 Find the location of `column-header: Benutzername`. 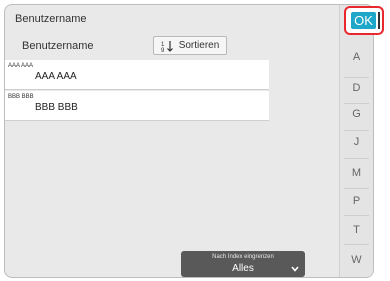

column-header: Benutzername is located at coordinates (58, 46).